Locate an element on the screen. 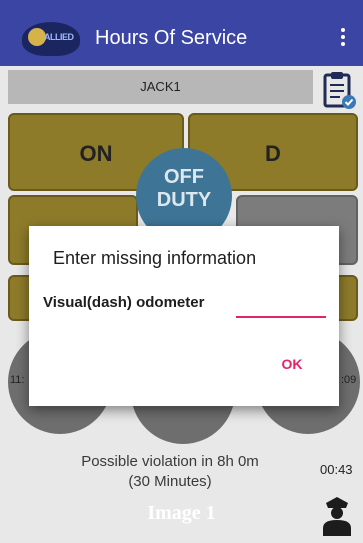  odometer-field-label: Visual(dash) odometer is located at coordinates (124, 302).